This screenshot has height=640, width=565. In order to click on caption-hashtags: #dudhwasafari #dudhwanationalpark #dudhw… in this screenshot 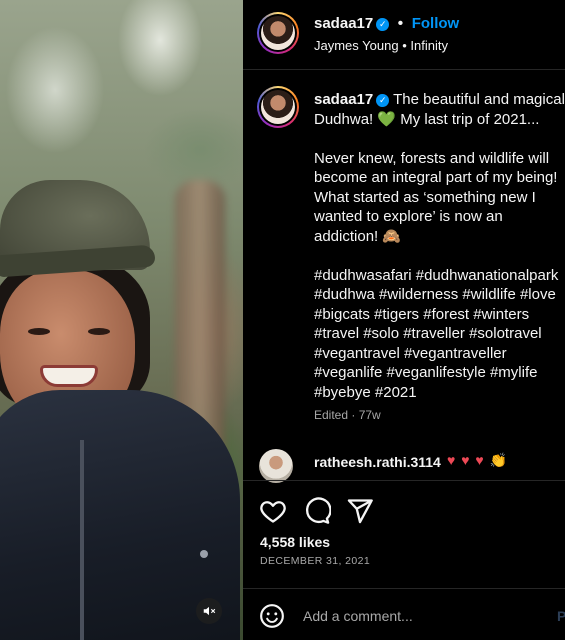, I will do `click(439, 334)`.